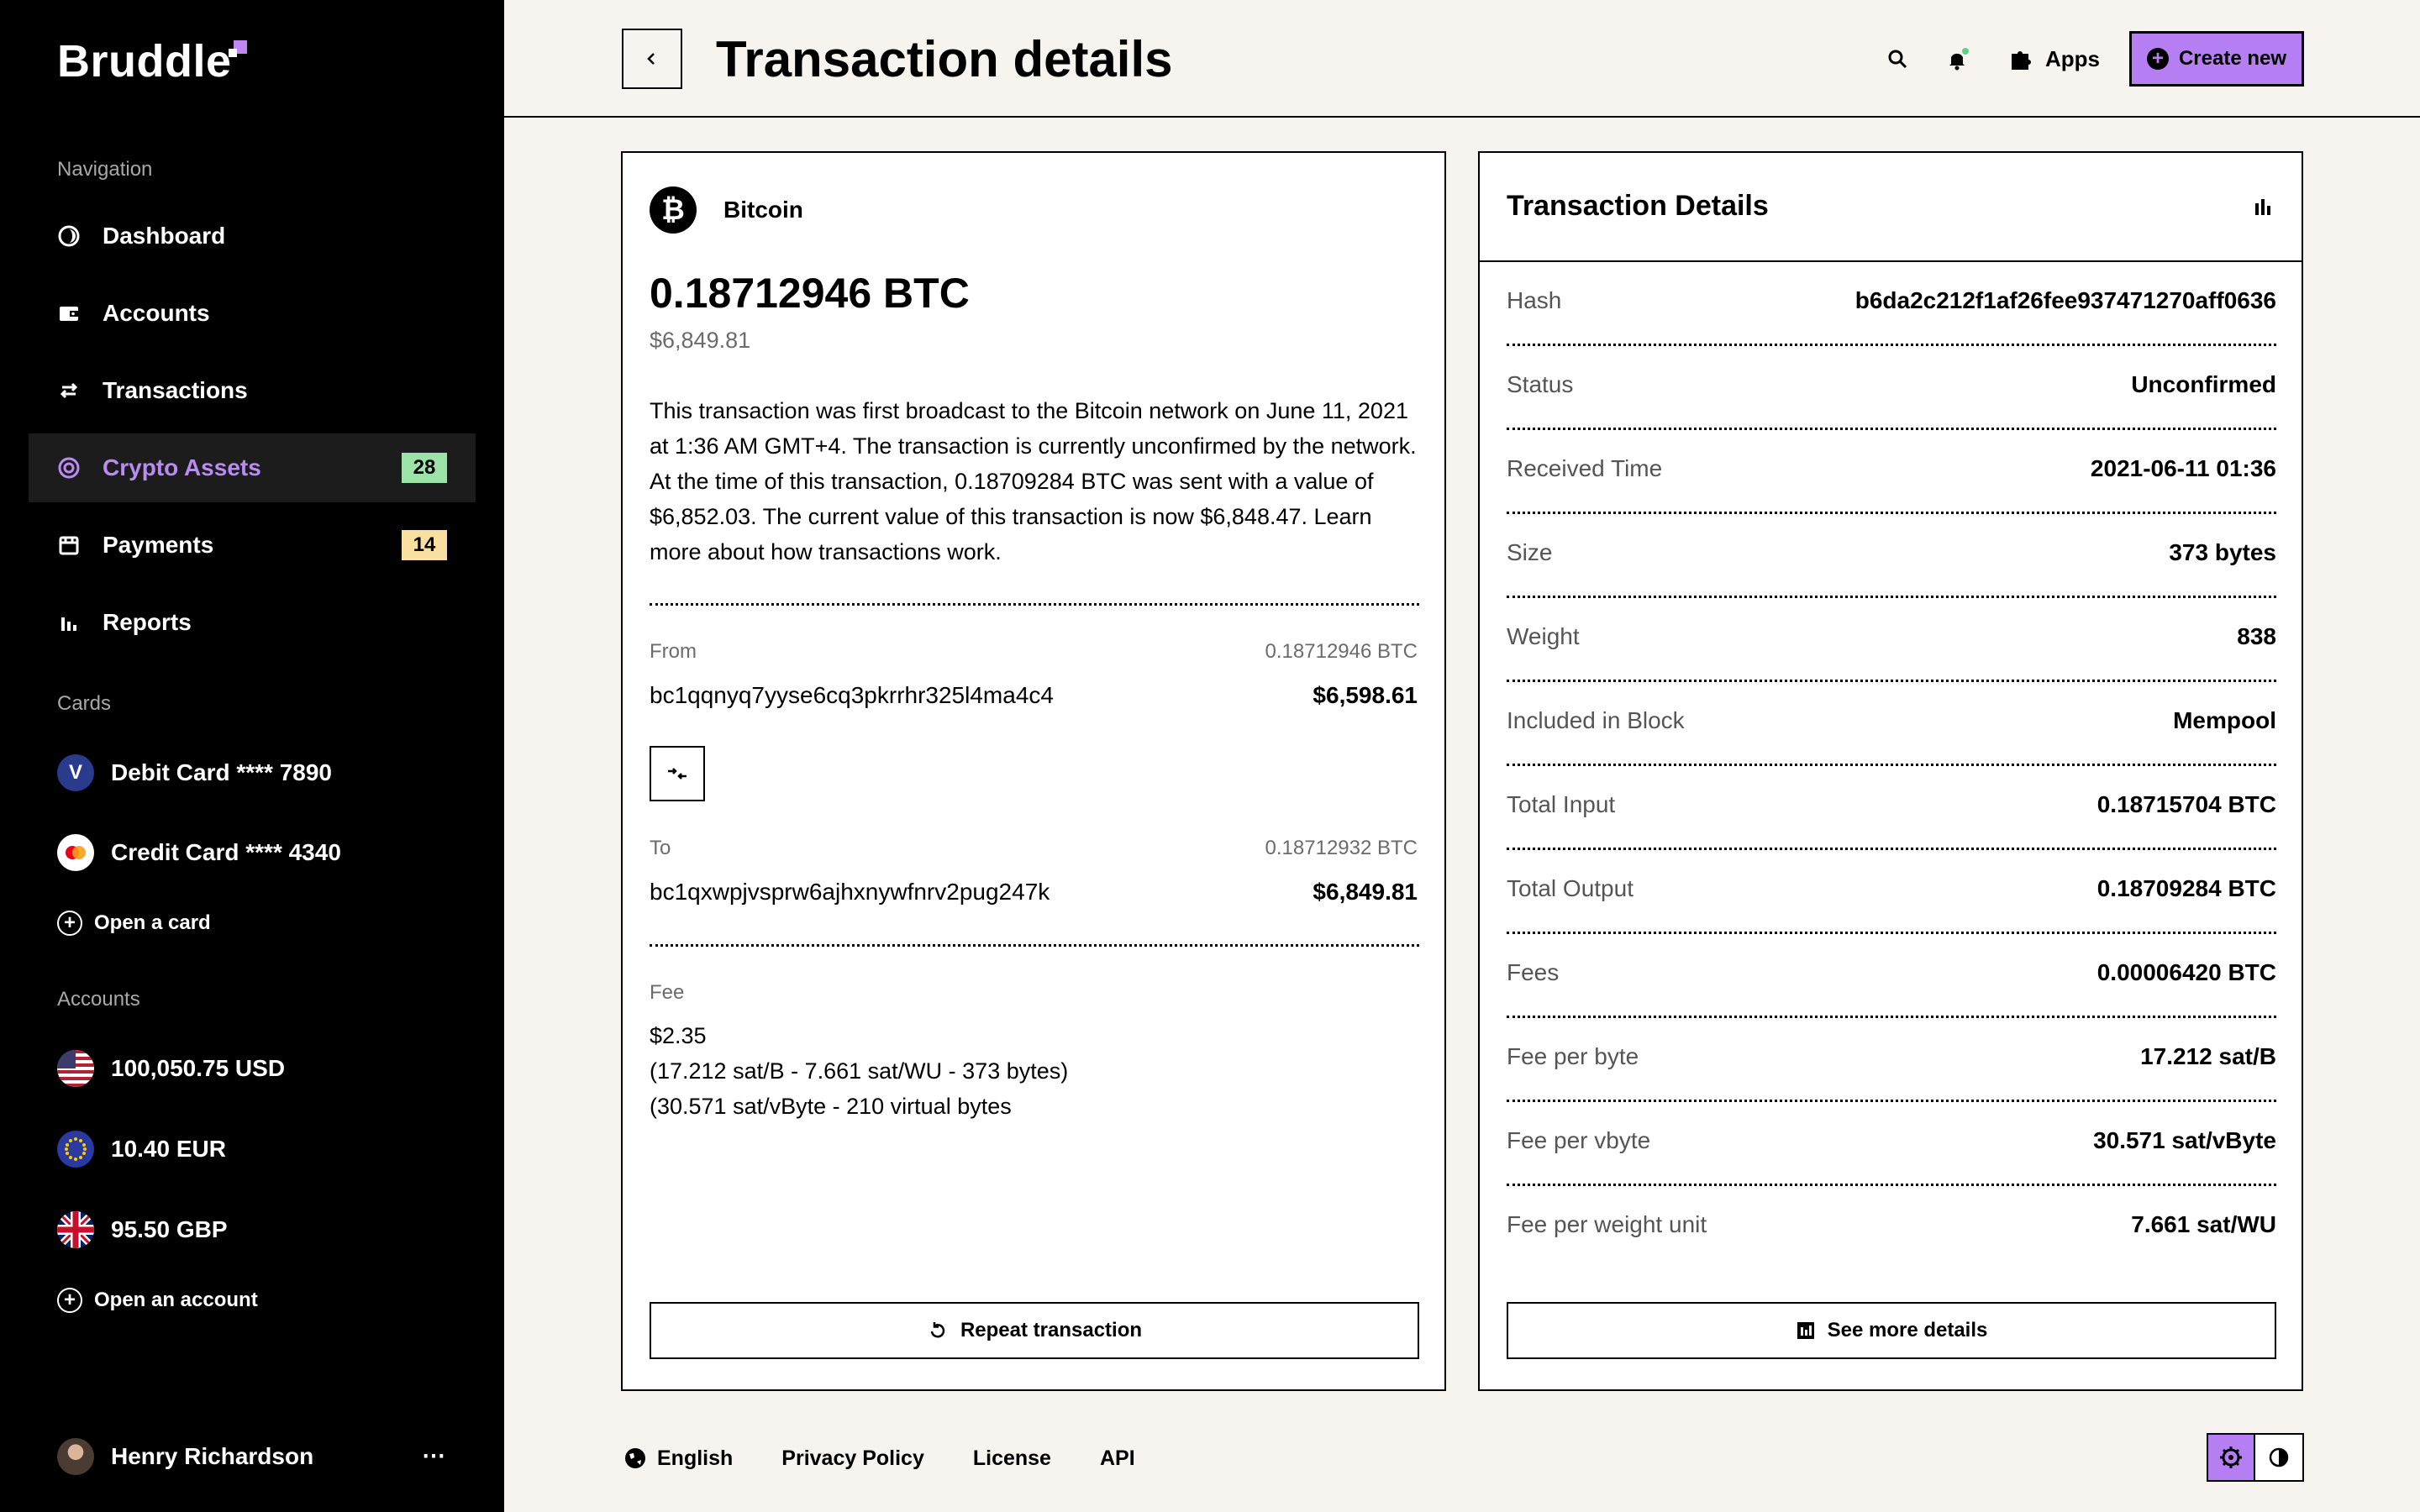  I want to click on open-account-link: + Open an account, so click(157, 1300).